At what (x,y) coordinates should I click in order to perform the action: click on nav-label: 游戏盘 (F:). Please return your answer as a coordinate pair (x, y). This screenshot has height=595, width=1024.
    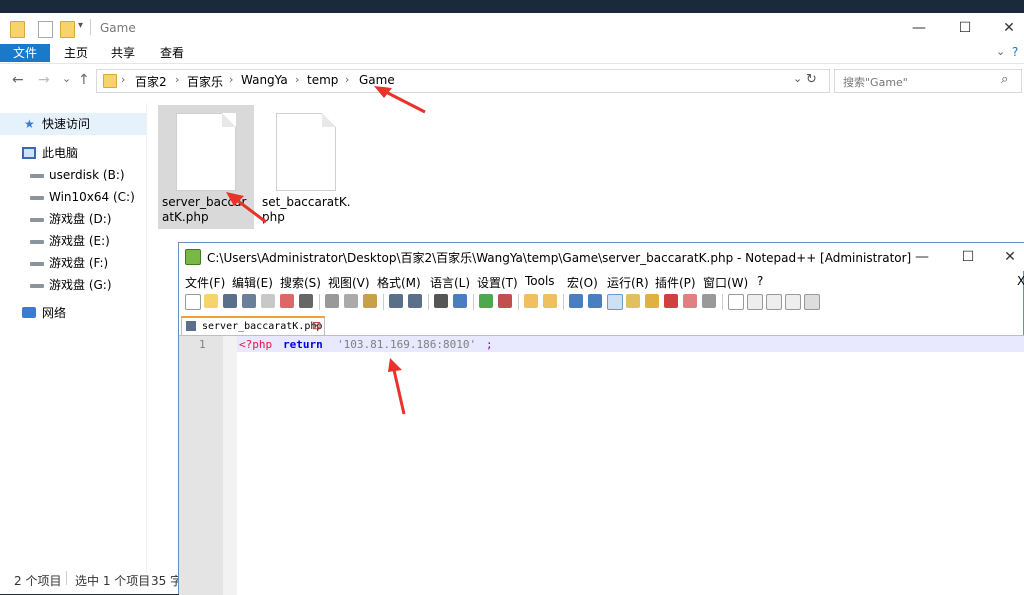
    Looking at the image, I should click on (79, 263).